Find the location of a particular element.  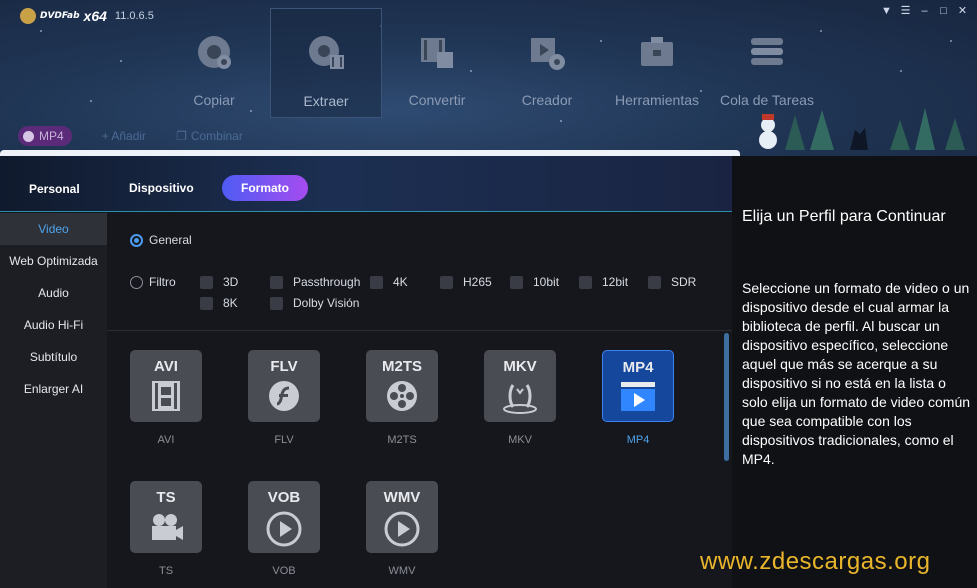

format-label: VOB is located at coordinates (284, 571).